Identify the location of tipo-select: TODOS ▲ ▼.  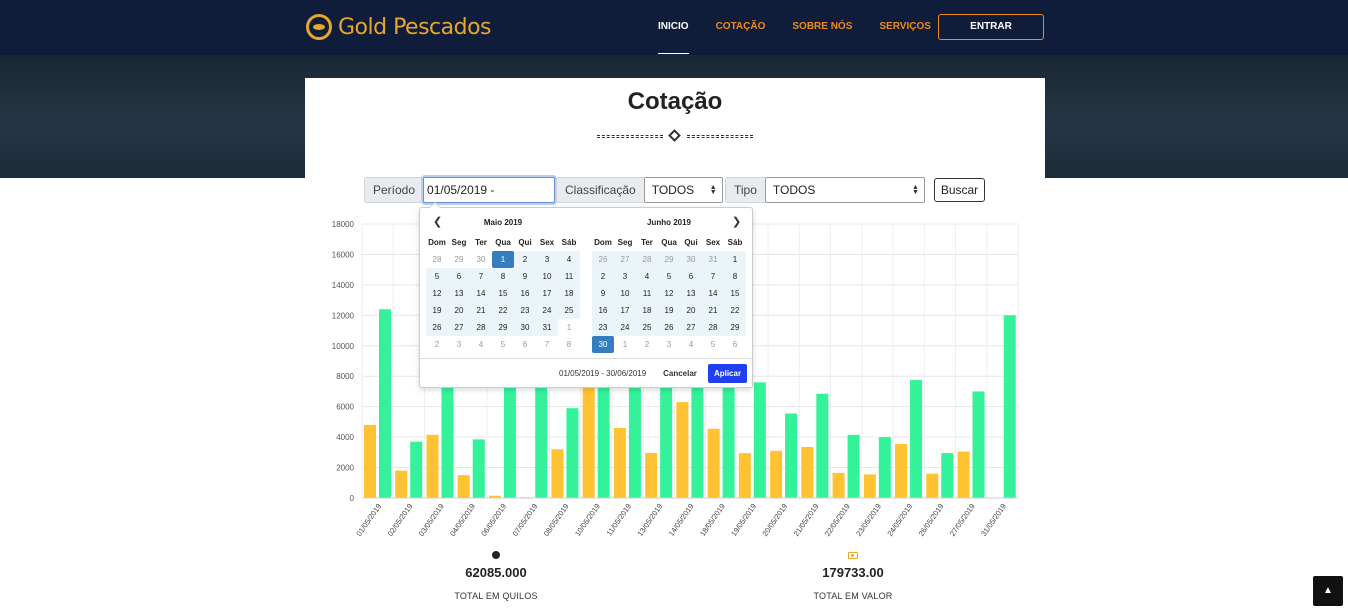
(844, 190).